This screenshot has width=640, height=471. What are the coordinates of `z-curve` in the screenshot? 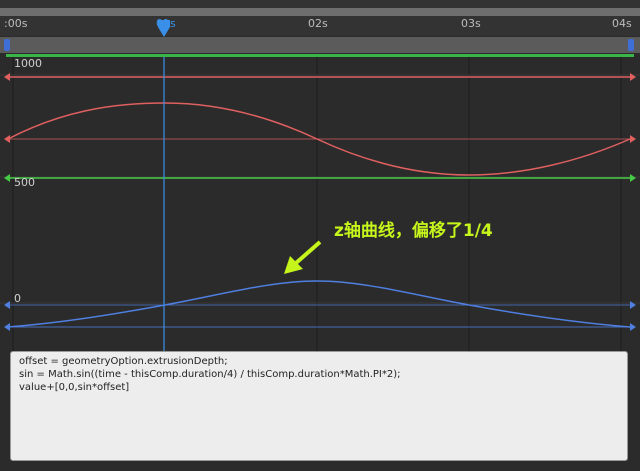 It's located at (319, 304).